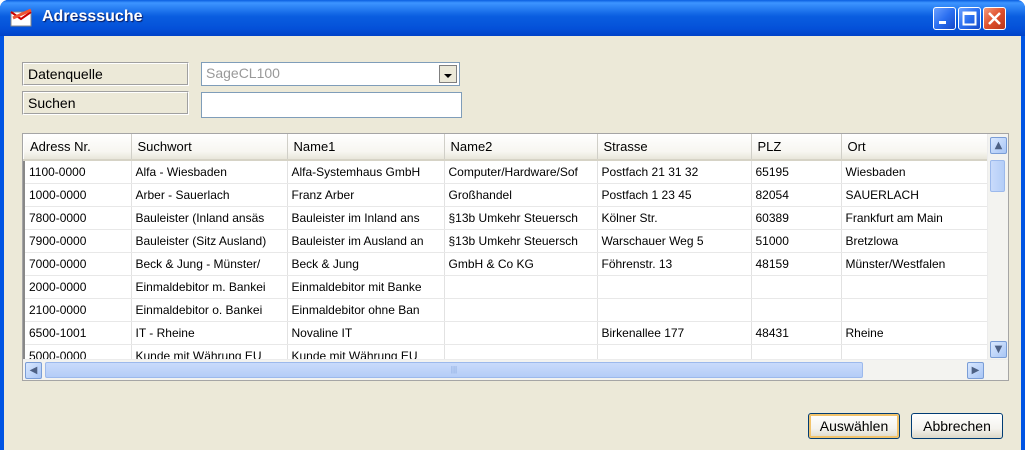  I want to click on table-cell: SAUERLACH, so click(915, 195).